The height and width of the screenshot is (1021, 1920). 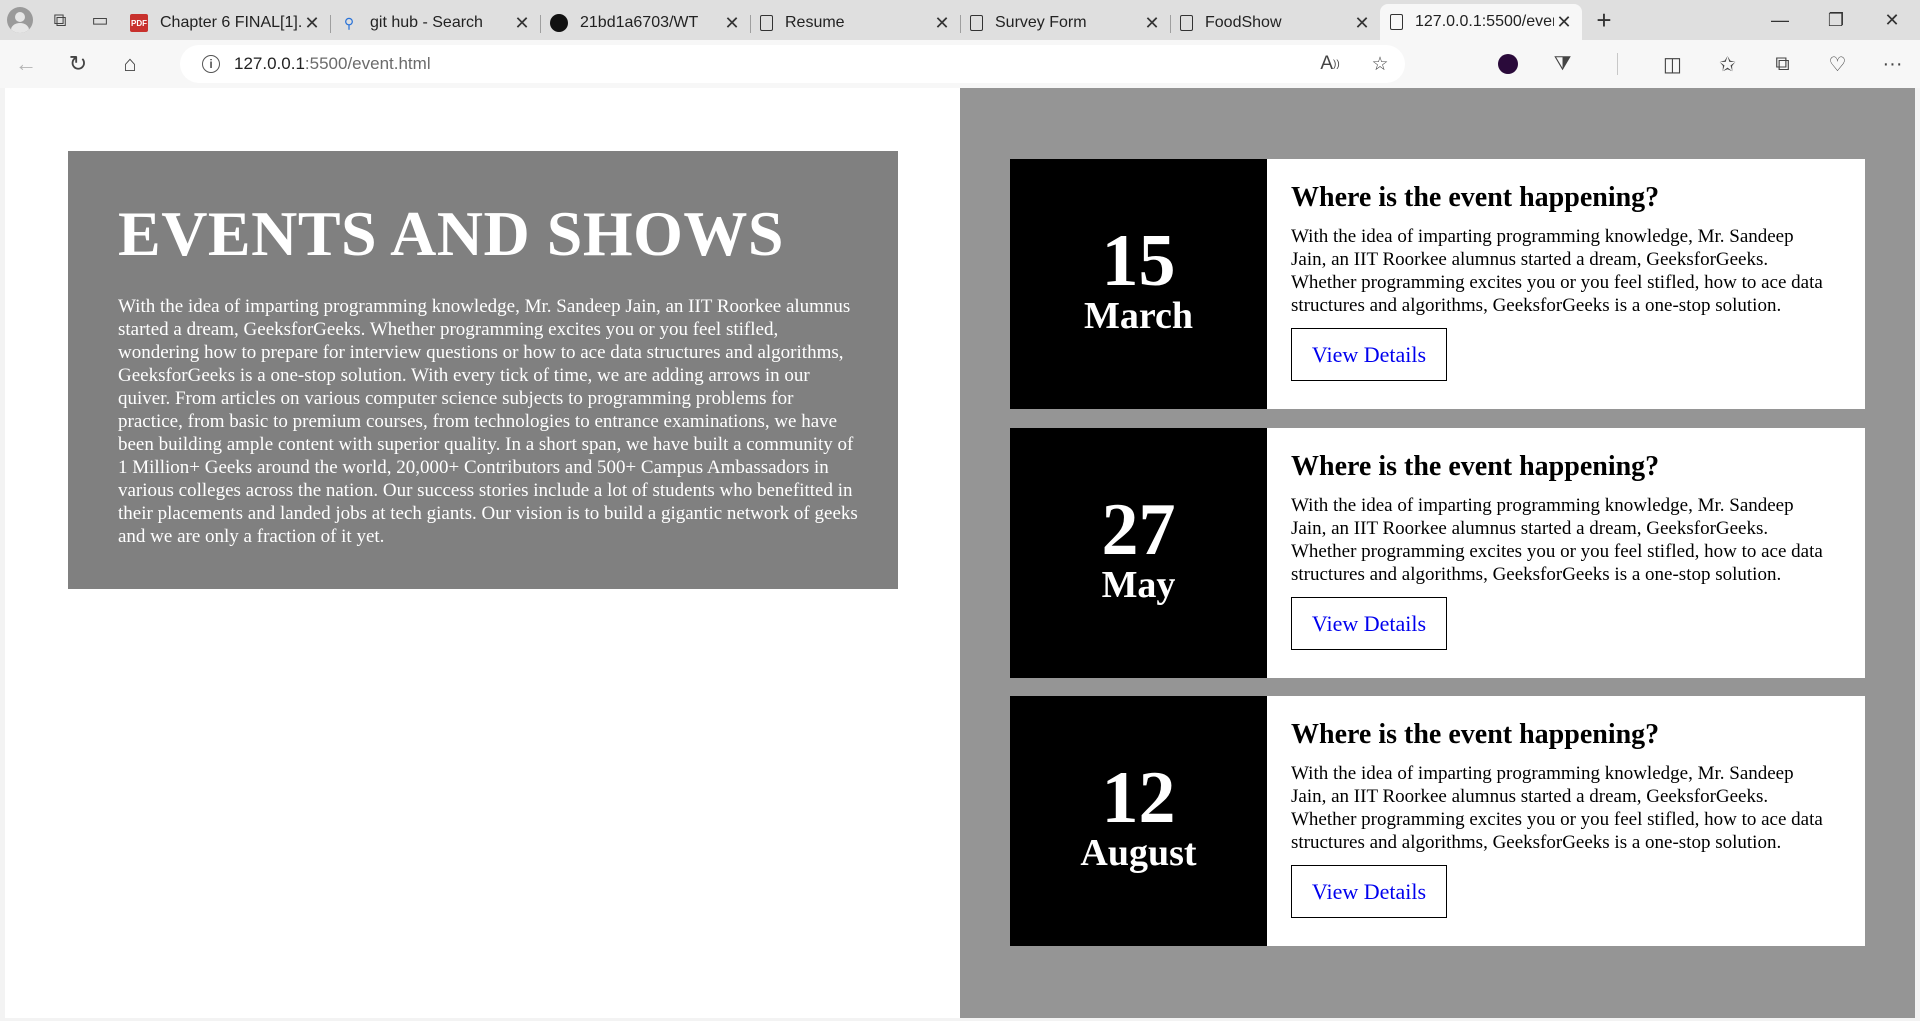 What do you see at coordinates (1330, 64) in the screenshot?
I see `read-aloud-icon: A))` at bounding box center [1330, 64].